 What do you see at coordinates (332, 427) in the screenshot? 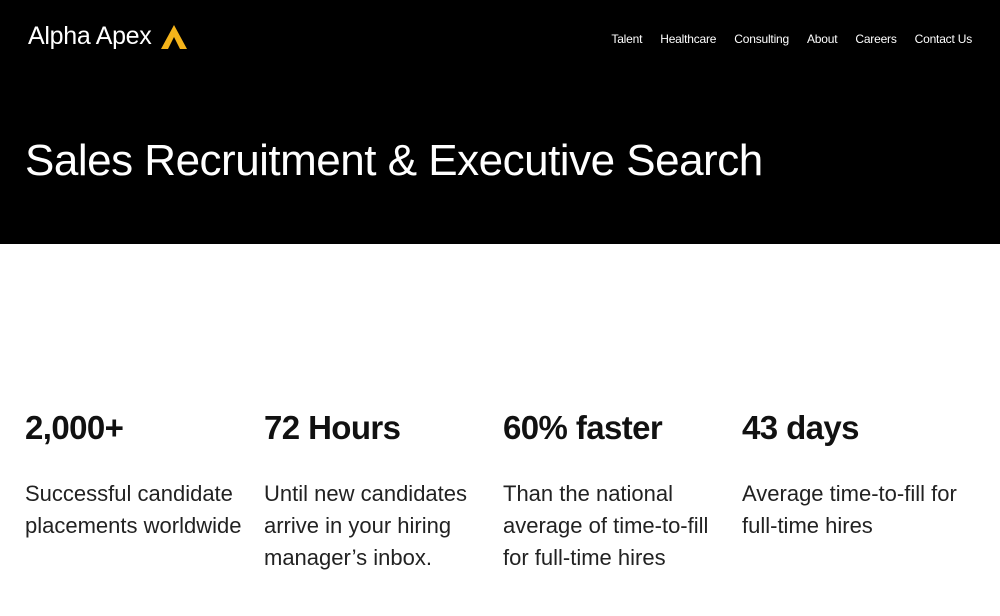
I see `stat-value: 72 Hours` at bounding box center [332, 427].